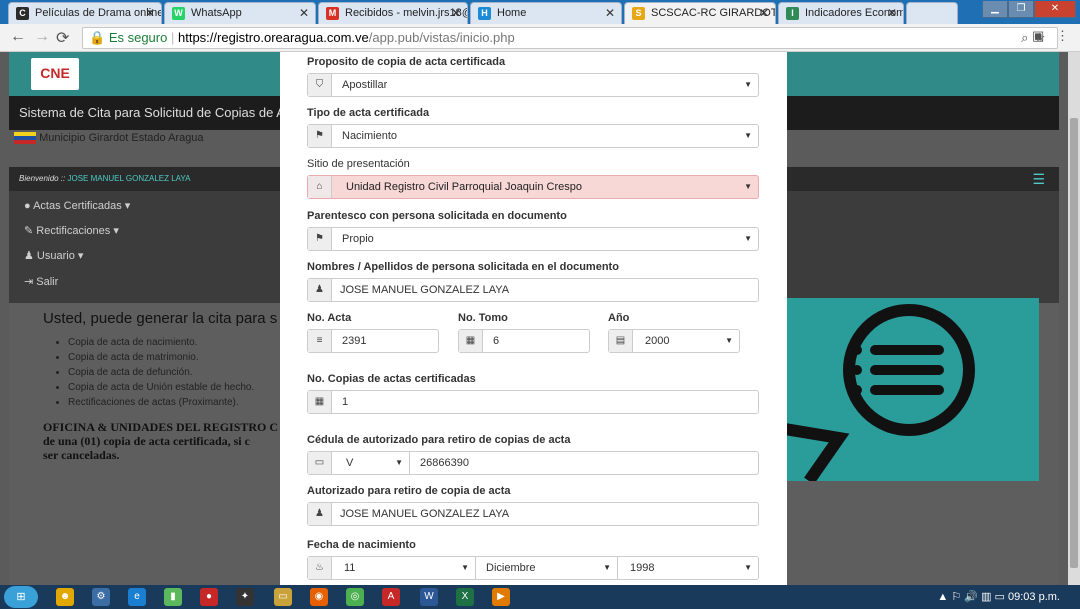 This screenshot has height=609, width=1080. What do you see at coordinates (533, 136) in the screenshot?
I see `tipo-select: ⚑ Nacimiento ▼` at bounding box center [533, 136].